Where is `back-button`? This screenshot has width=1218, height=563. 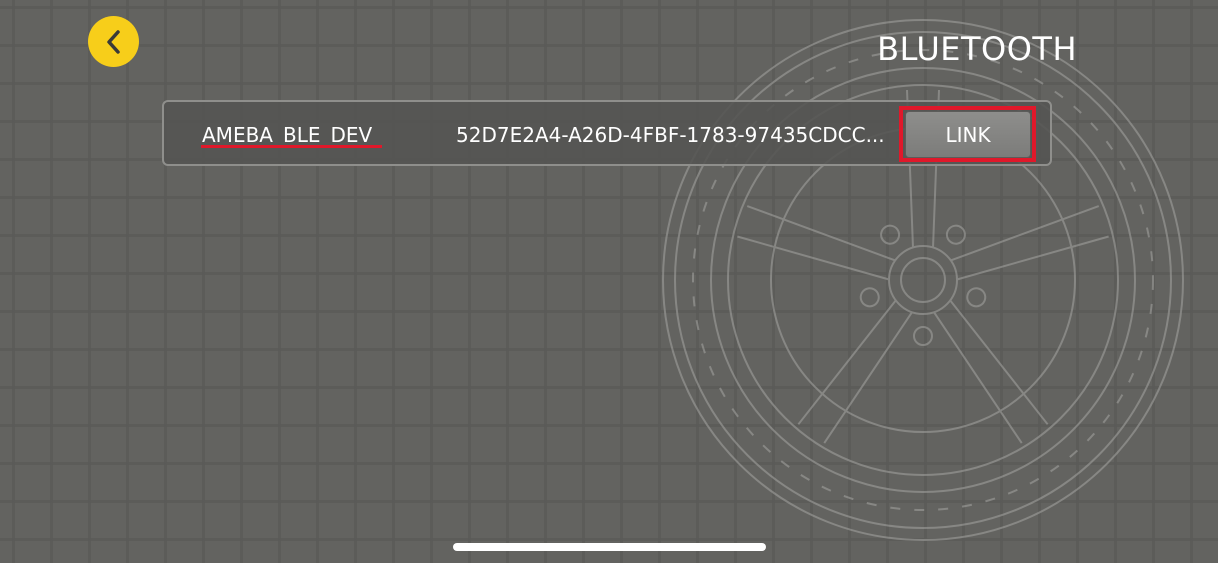 back-button is located at coordinates (113, 41).